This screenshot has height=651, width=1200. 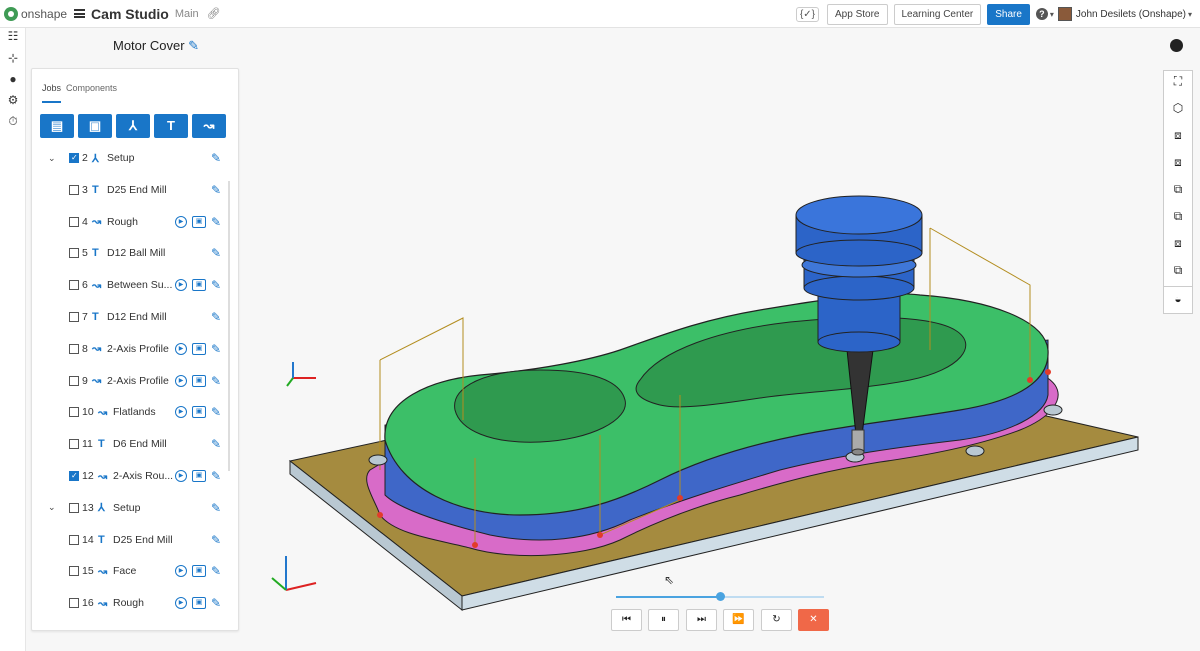 I want to click on link-icon: 🔗︎, so click(x=214, y=13).